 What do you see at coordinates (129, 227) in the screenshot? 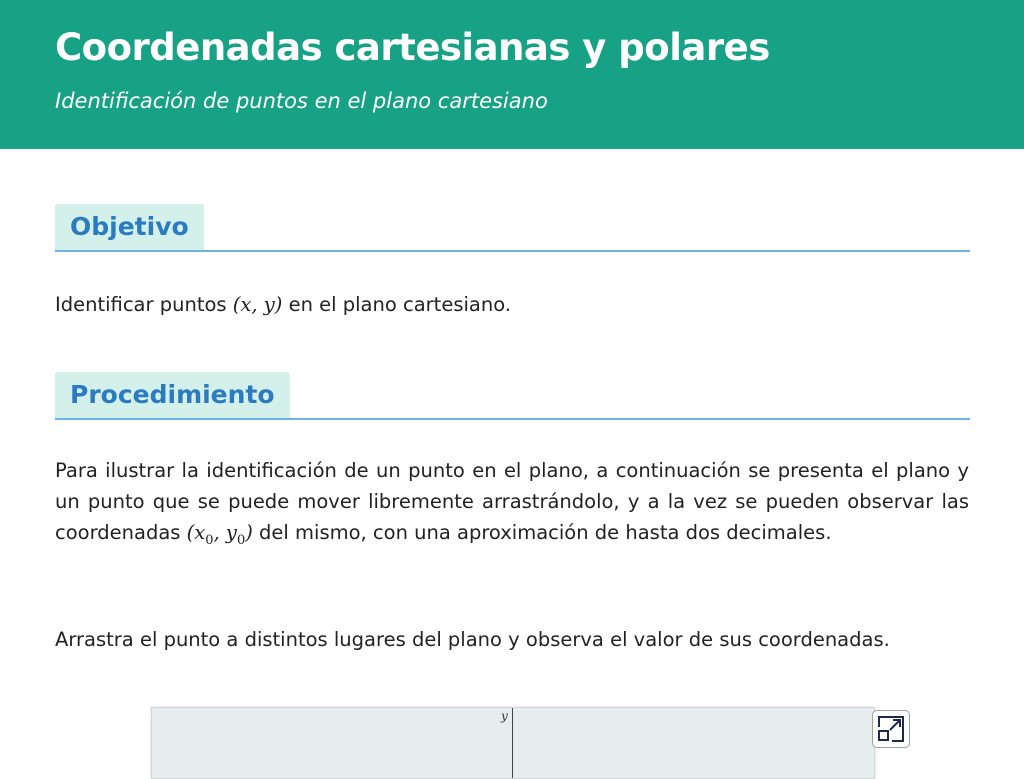
I see `section-title-objetivo: Objetivo` at bounding box center [129, 227].